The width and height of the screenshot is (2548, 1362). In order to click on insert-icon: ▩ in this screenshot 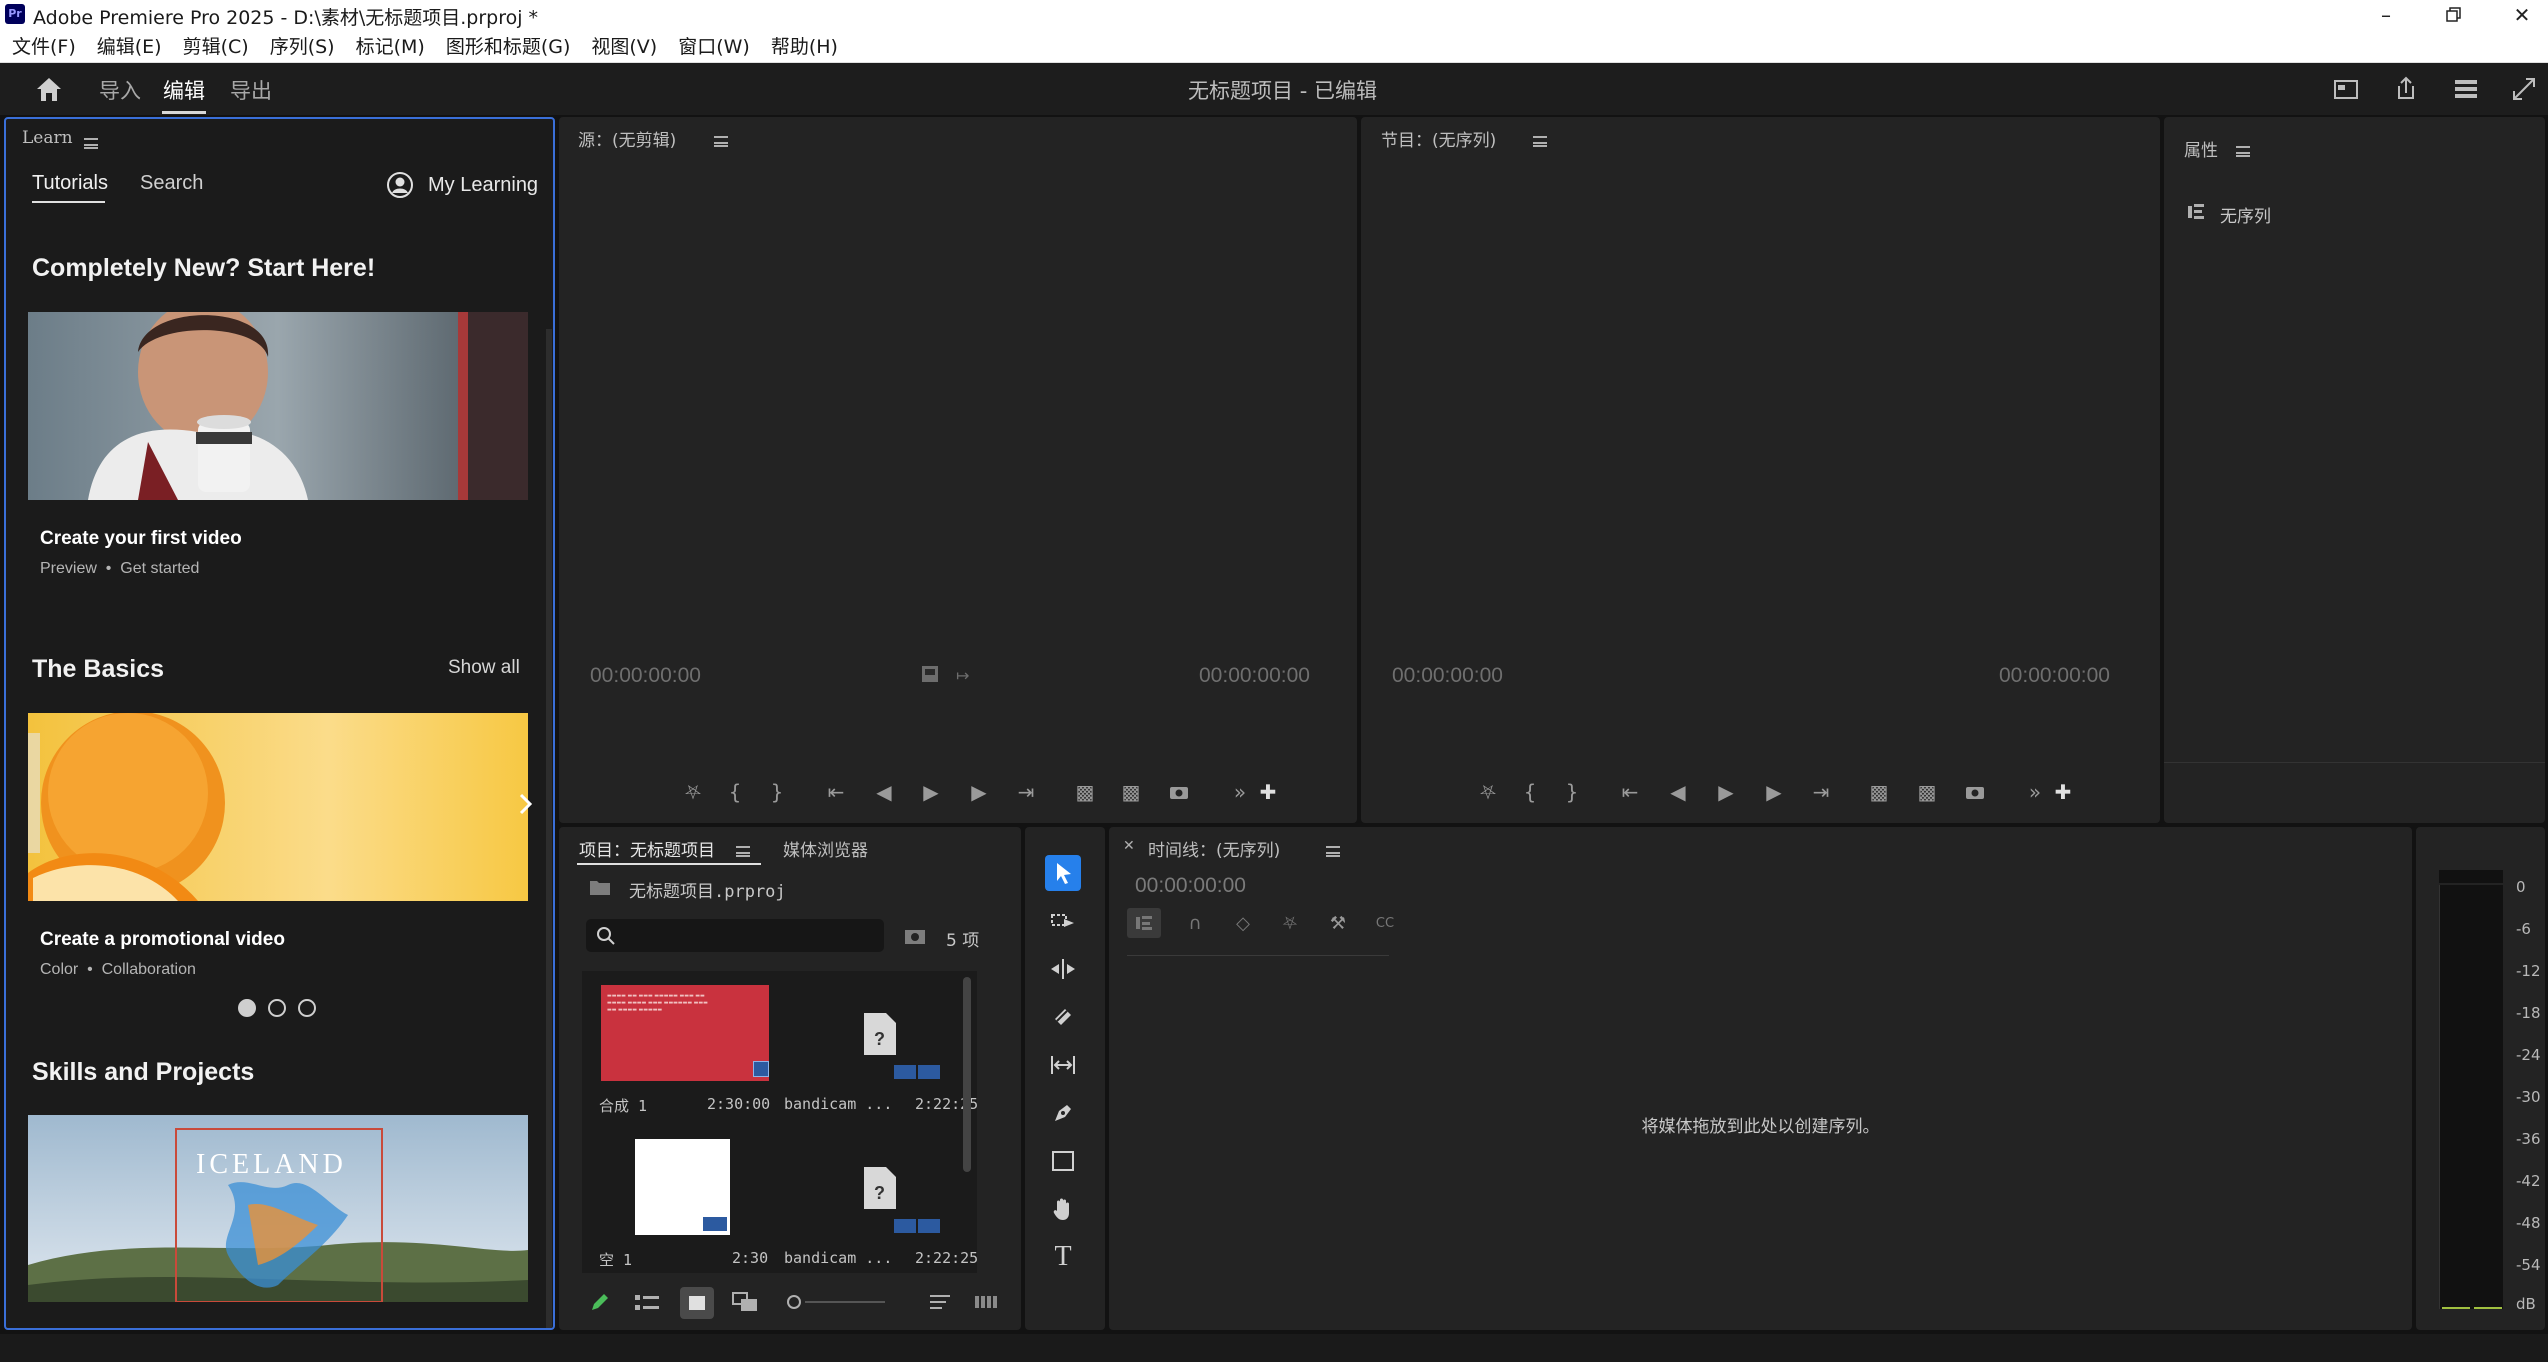, I will do `click(1085, 792)`.